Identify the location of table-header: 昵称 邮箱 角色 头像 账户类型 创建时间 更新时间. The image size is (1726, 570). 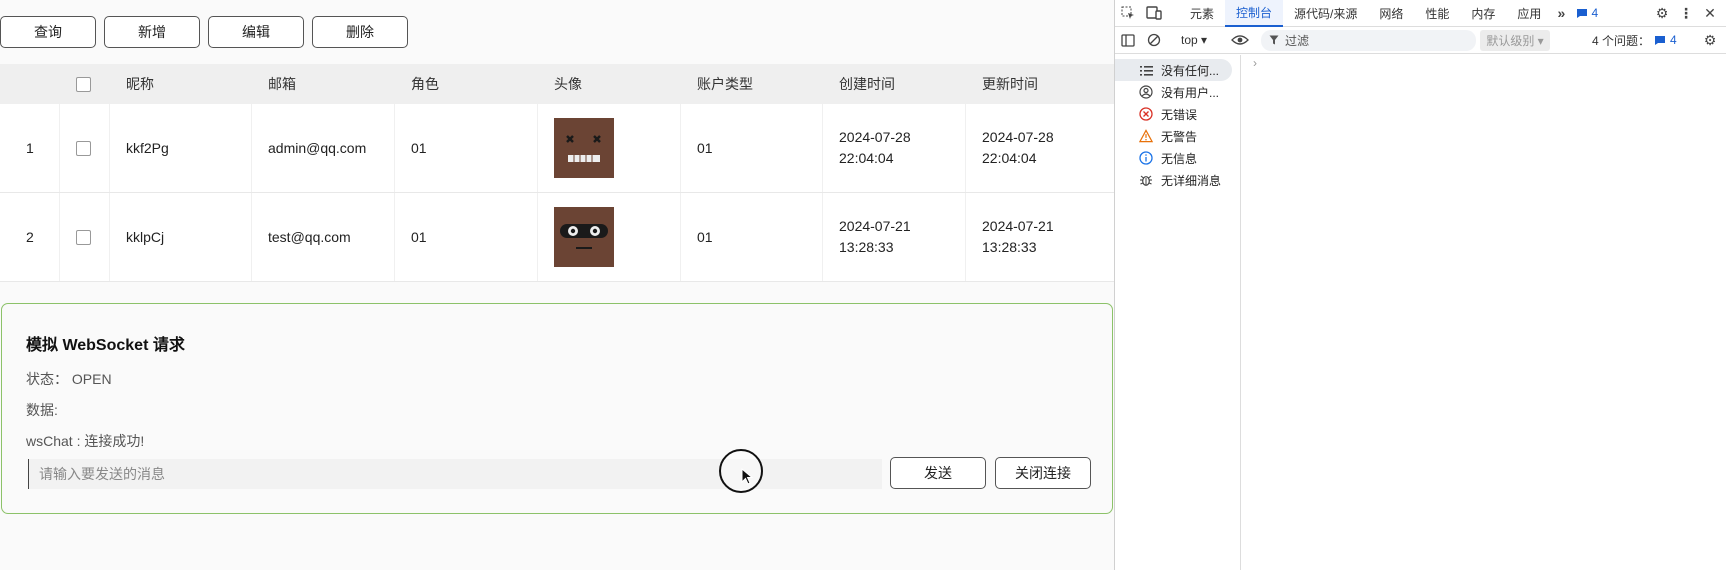
(557, 84).